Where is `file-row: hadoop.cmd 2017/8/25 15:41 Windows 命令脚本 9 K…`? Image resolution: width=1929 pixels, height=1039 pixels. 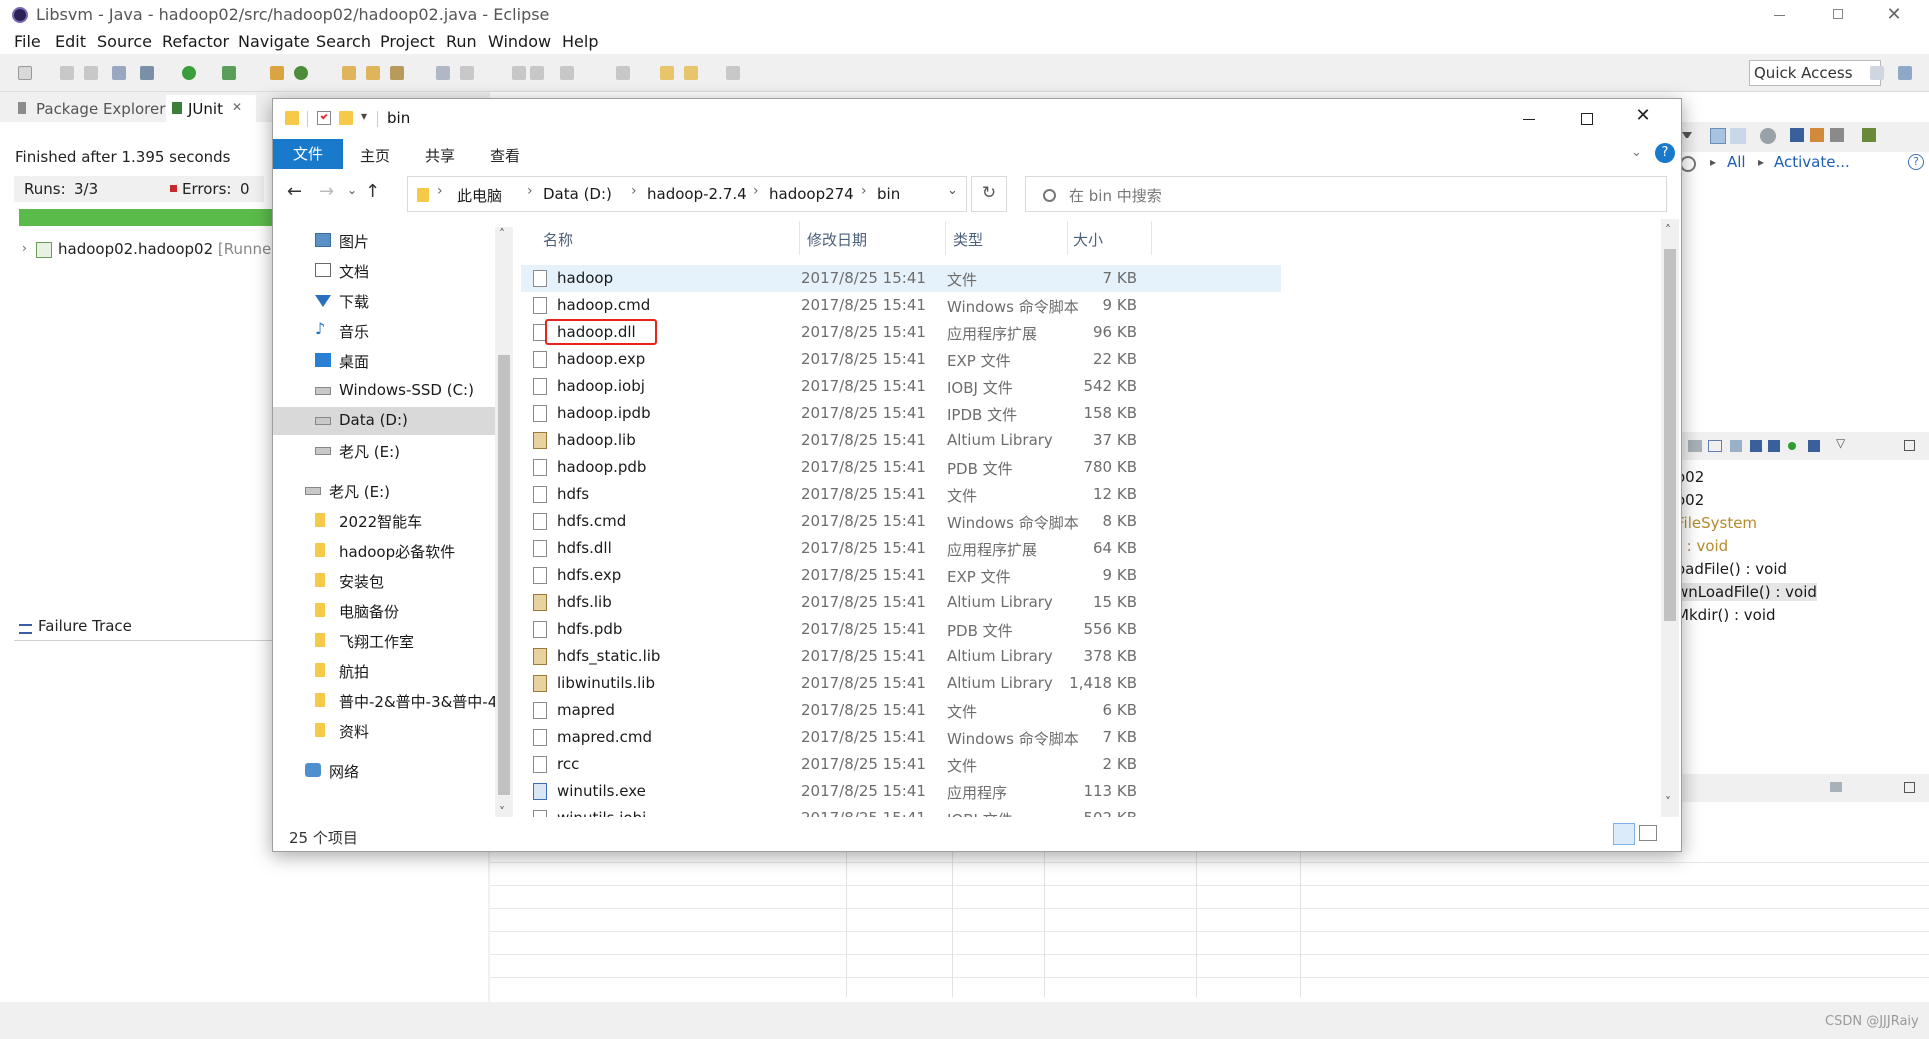 file-row: hadoop.cmd 2017/8/25 15:41 Windows 命令脚本 9 K… is located at coordinates (901, 305).